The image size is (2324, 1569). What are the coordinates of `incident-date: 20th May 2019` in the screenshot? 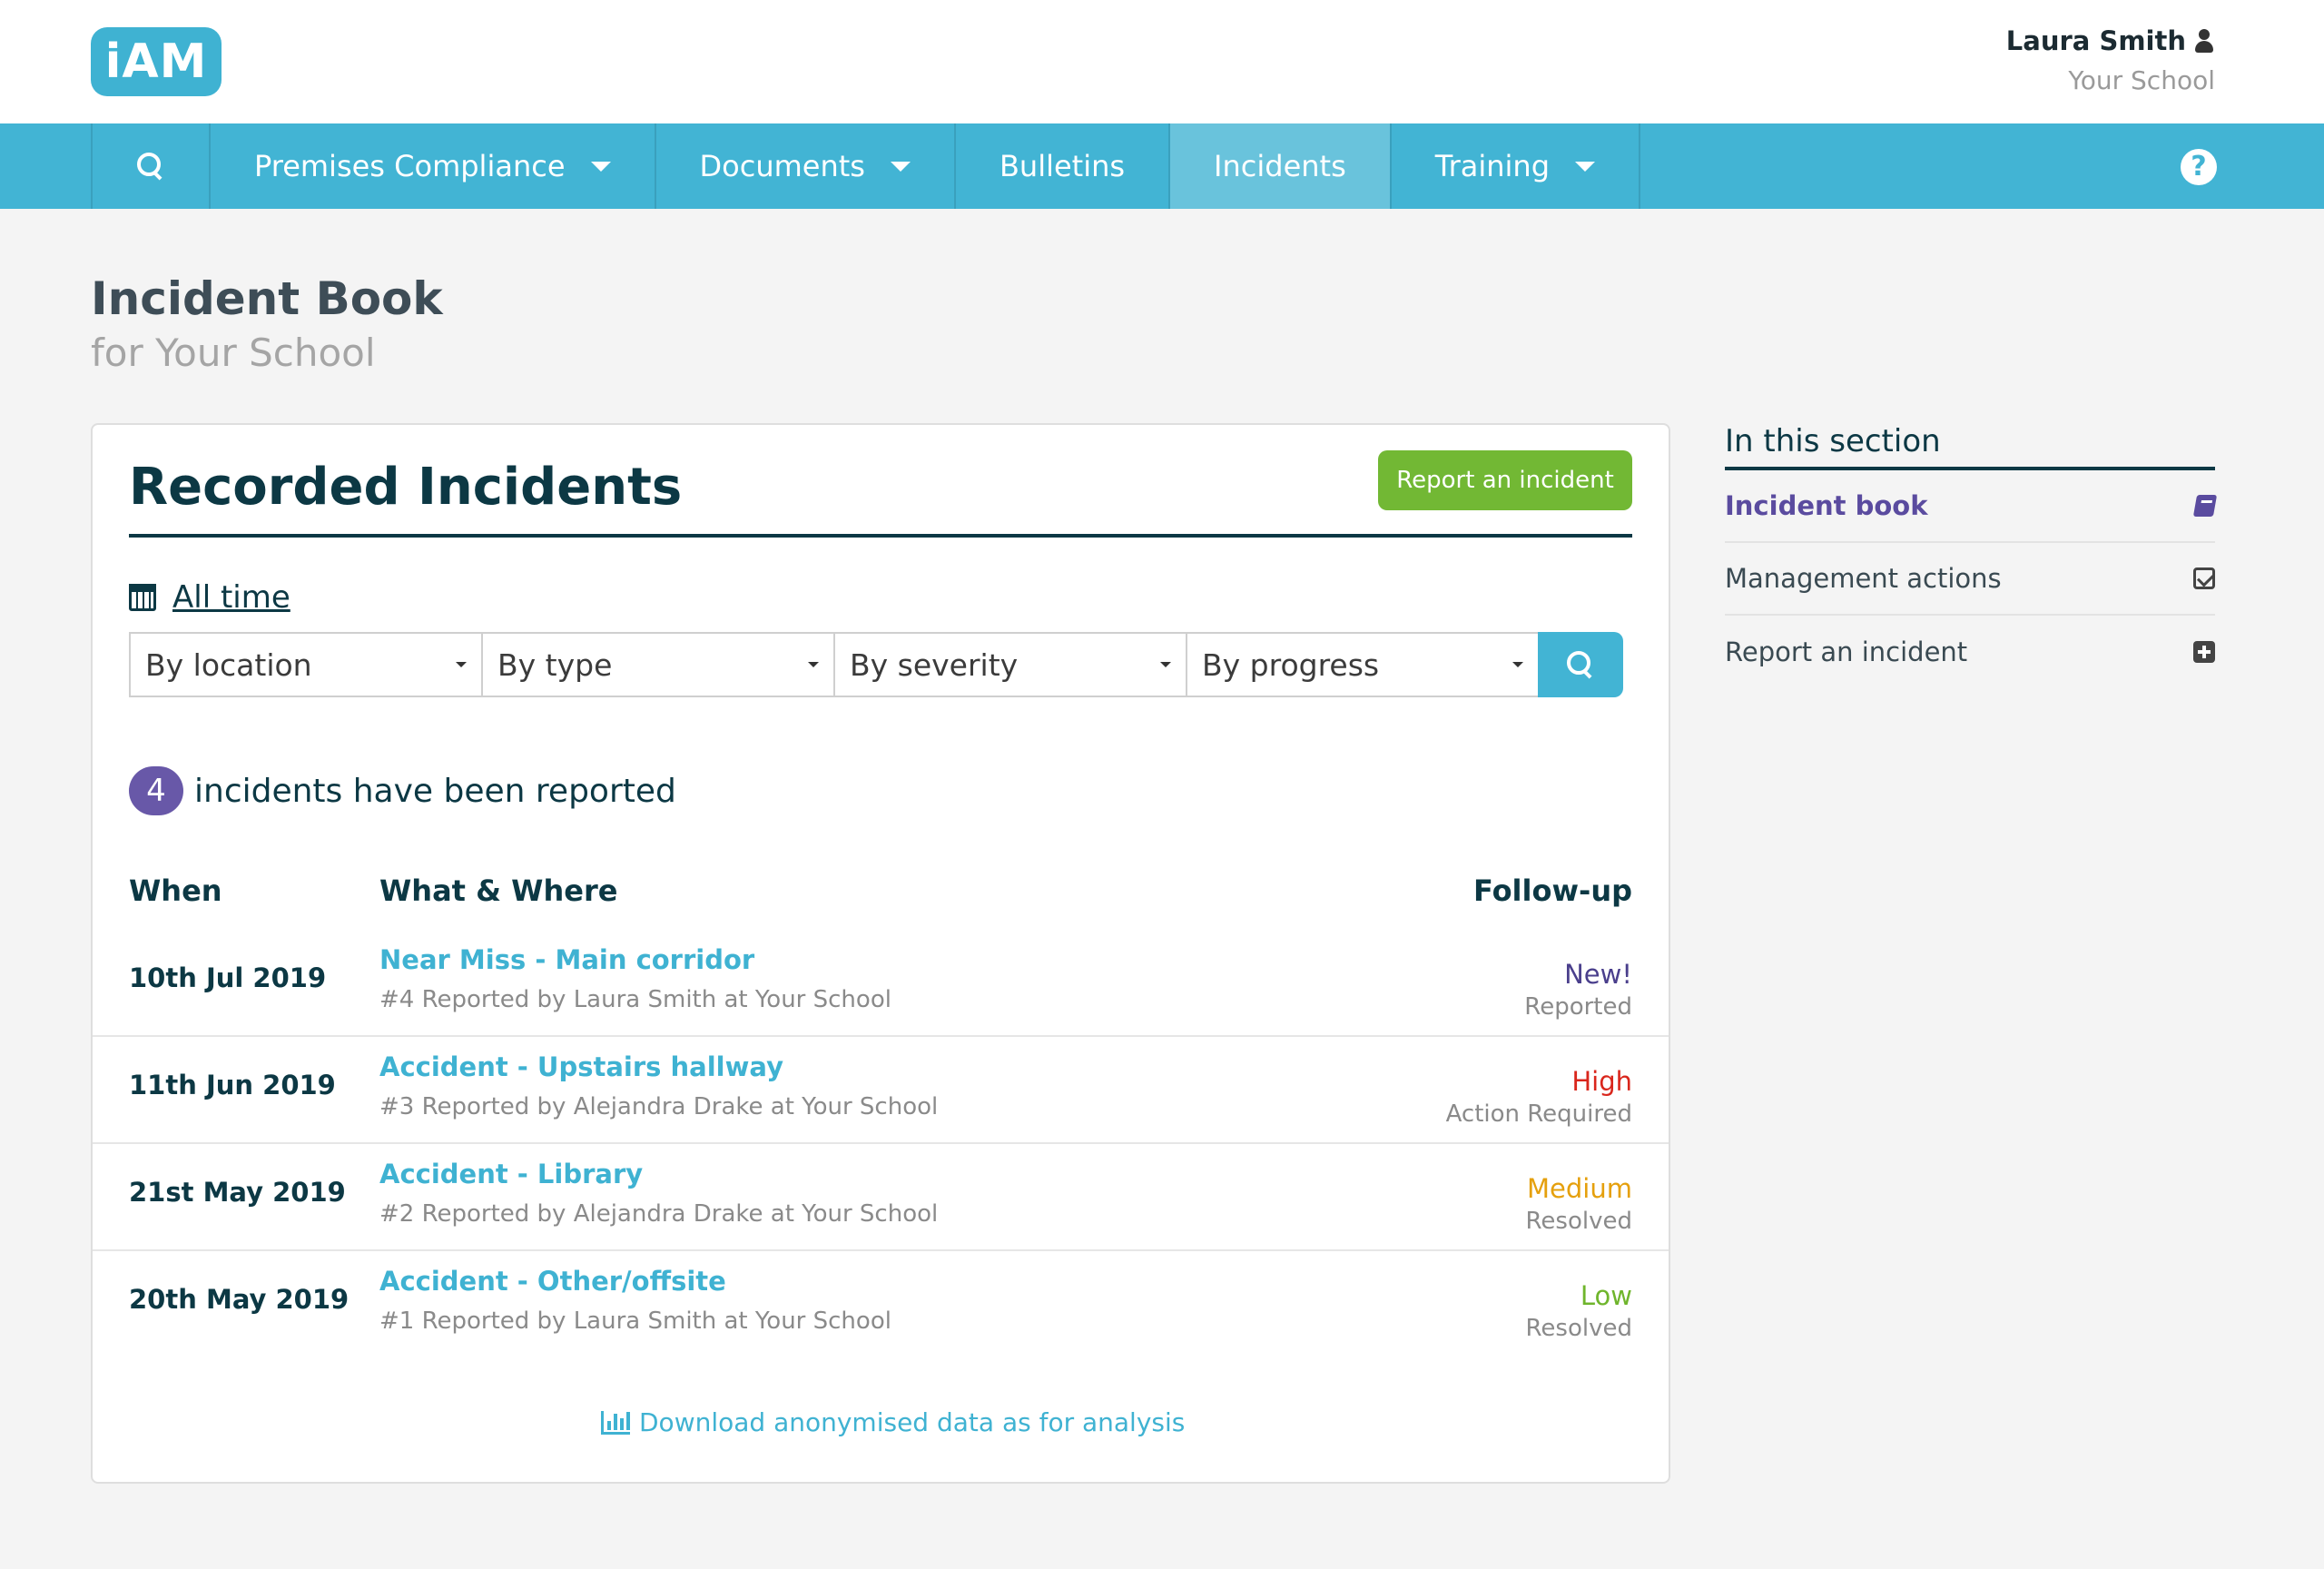 It's located at (239, 1300).